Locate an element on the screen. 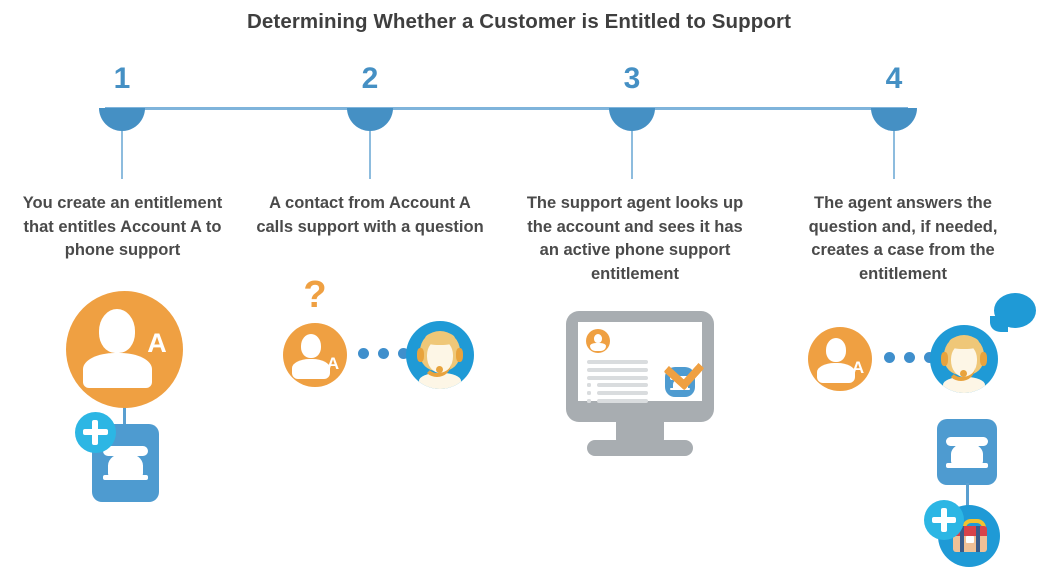 Image resolution: width=1038 pixels, height=576 pixels. step-number-1: 1 is located at coordinates (122, 78).